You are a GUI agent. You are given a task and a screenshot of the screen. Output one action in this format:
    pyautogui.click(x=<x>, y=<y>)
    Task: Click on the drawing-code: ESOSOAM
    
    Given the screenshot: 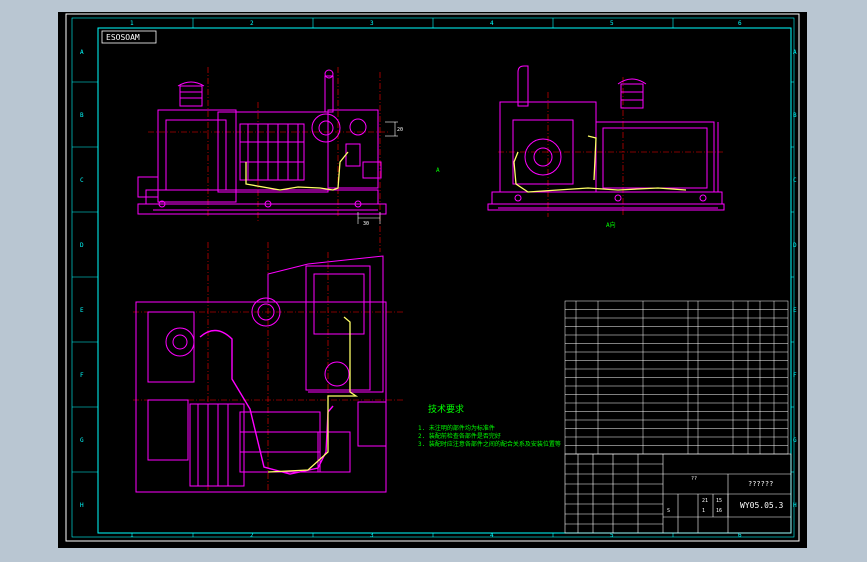 What is the action you would take?
    pyautogui.click(x=123, y=37)
    